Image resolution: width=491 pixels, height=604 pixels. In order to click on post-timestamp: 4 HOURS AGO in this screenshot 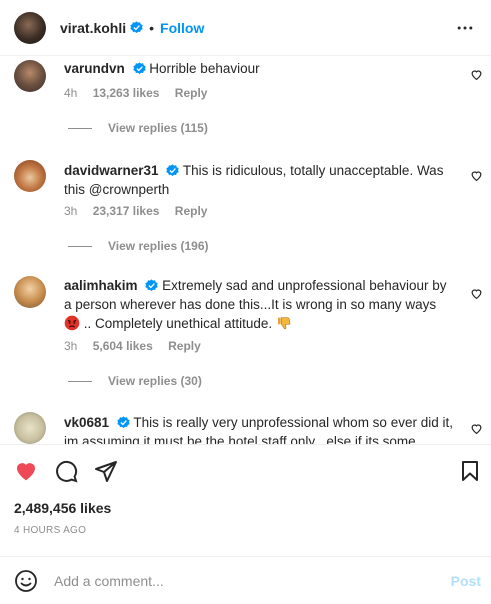, I will do `click(50, 530)`.